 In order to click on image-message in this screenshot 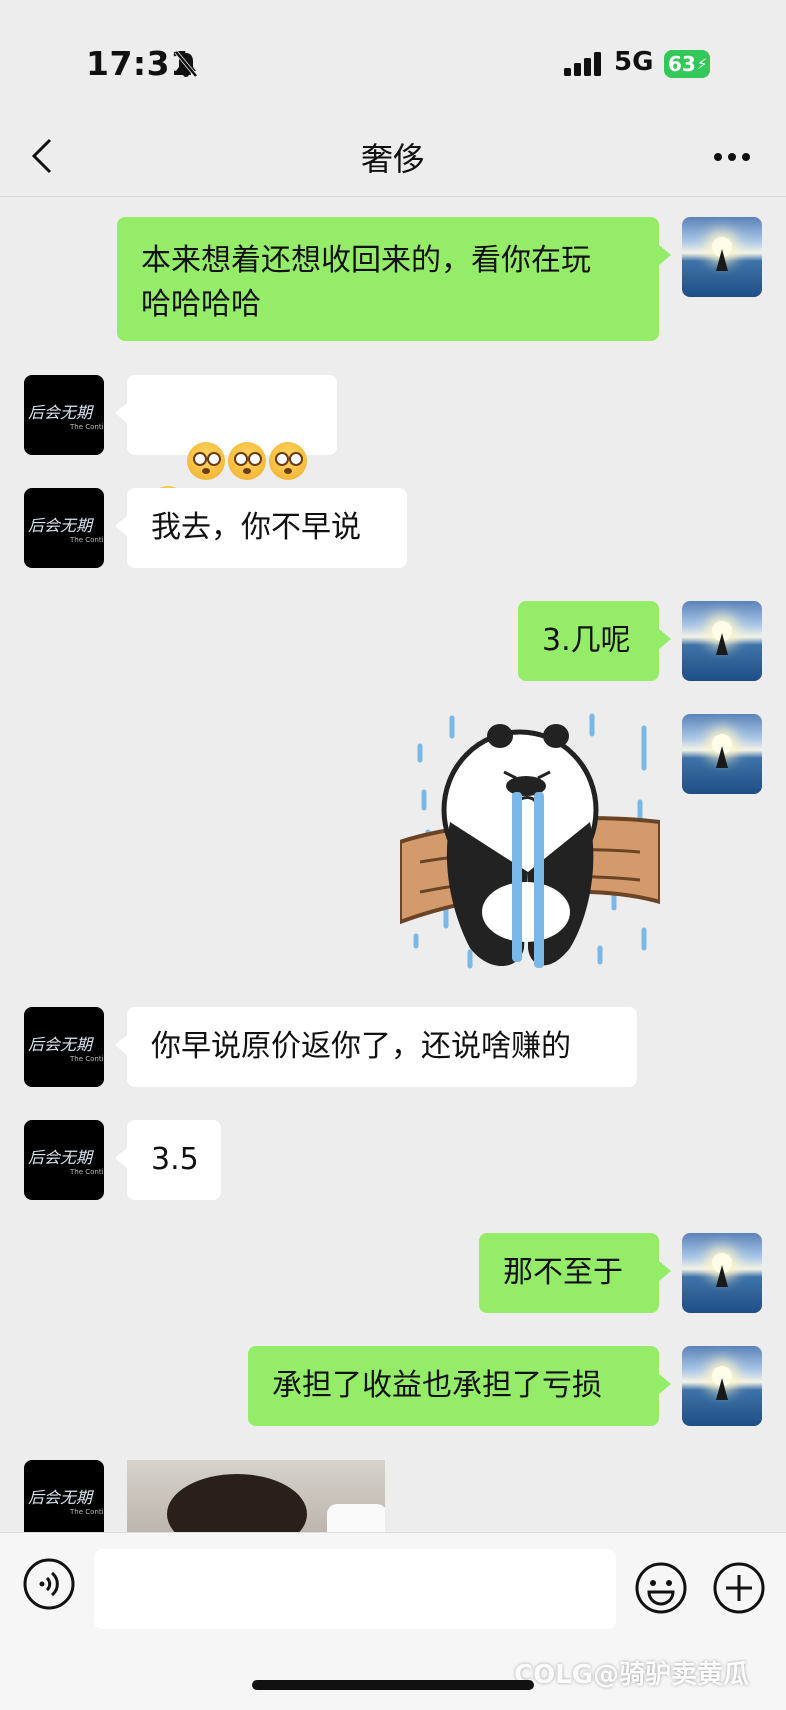, I will do `click(256, 1496)`.